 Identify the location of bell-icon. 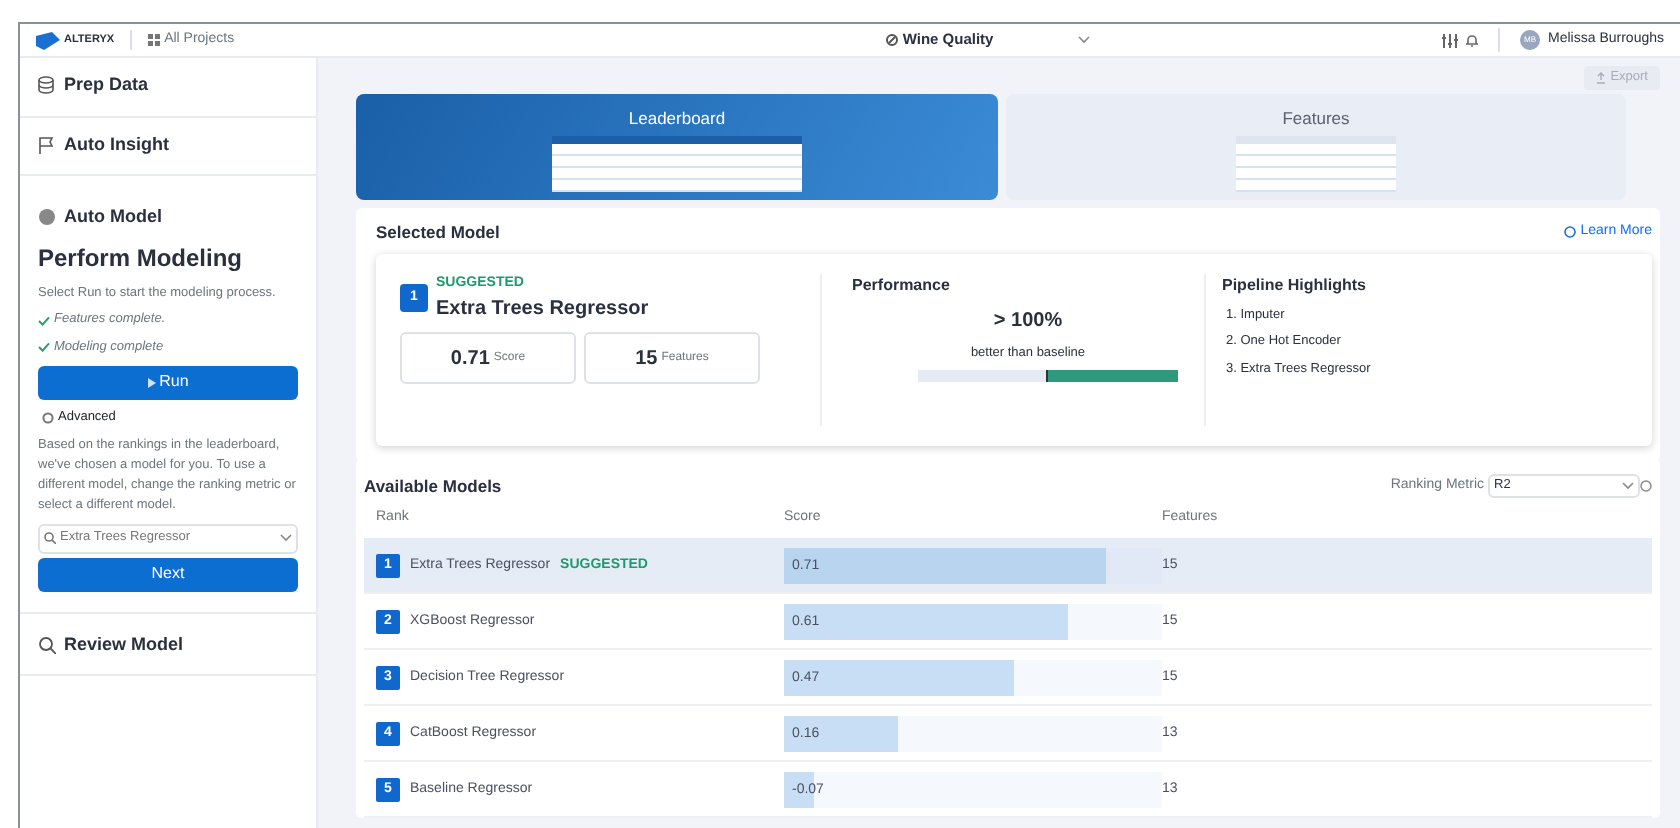
(1472, 40).